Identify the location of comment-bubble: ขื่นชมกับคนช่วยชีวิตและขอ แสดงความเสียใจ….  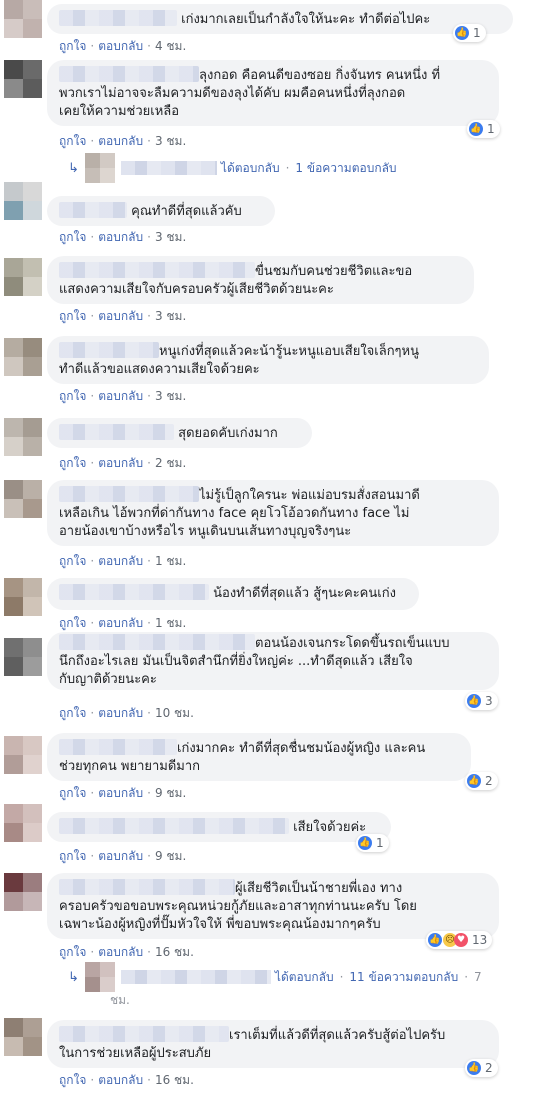
(260, 280).